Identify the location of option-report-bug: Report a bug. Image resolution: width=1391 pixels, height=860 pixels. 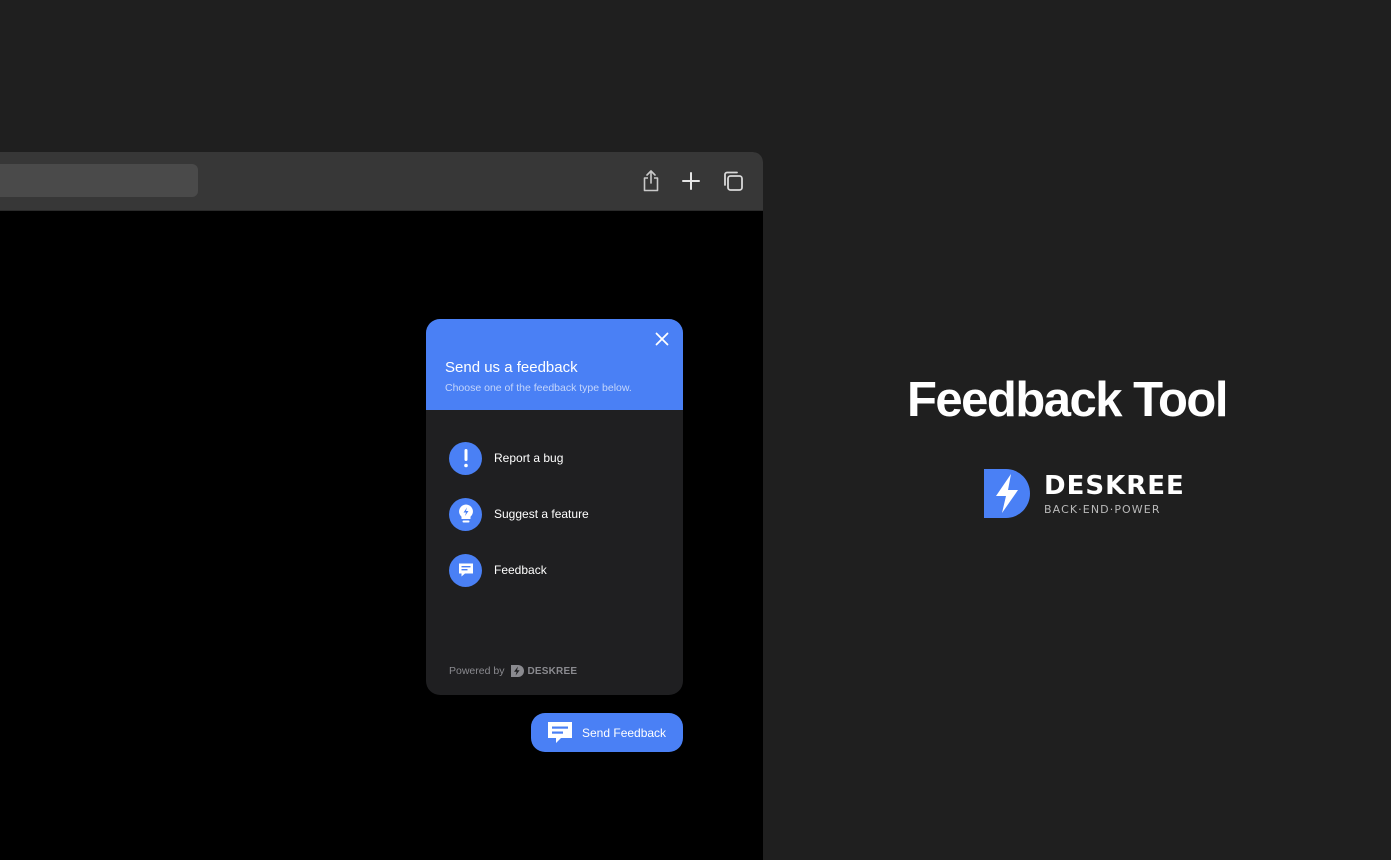
(559, 458).